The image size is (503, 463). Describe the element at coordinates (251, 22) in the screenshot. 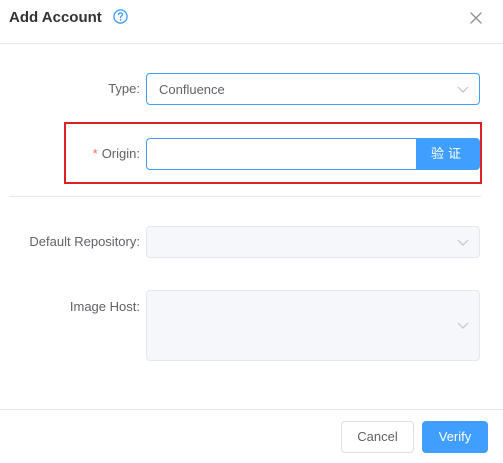

I see `dialog-header: Add Account` at that location.